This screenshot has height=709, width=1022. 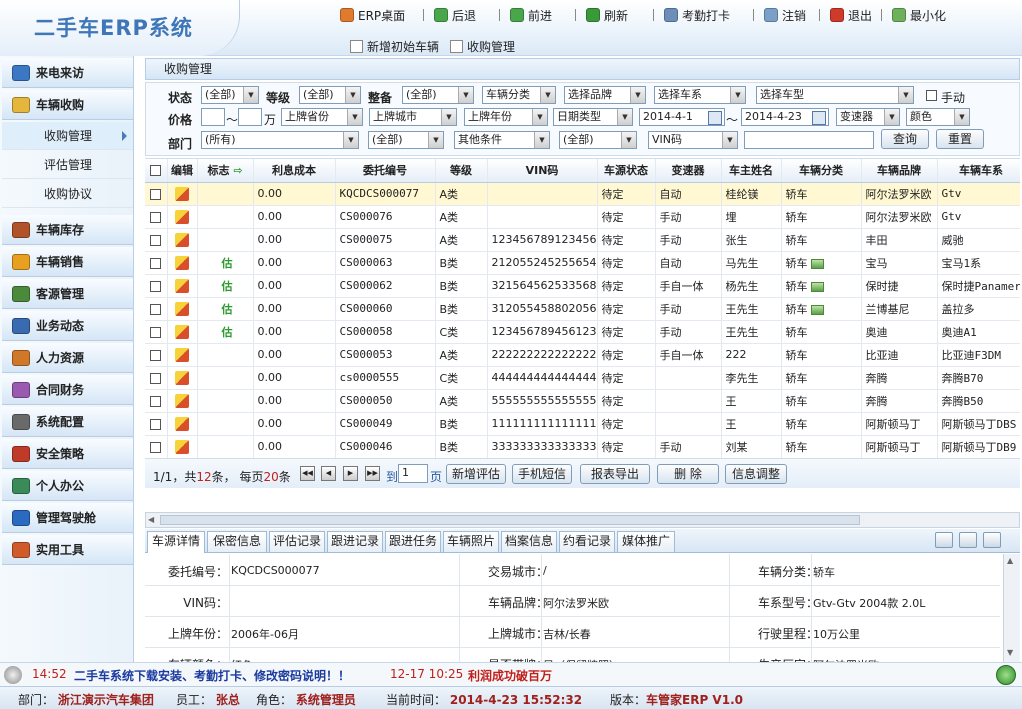 What do you see at coordinates (835, 95) in the screenshot?
I see `model-select: 选择车型` at bounding box center [835, 95].